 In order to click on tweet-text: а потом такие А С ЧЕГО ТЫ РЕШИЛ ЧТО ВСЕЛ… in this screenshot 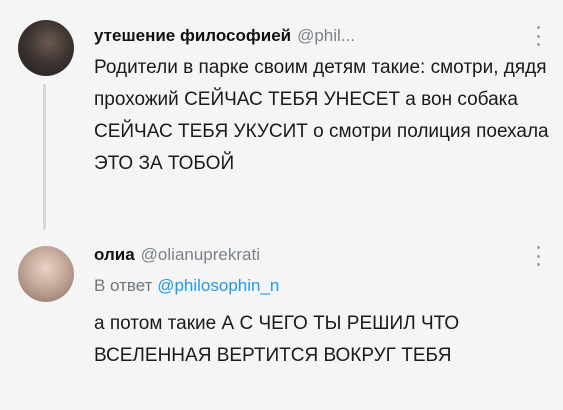, I will do `click(277, 339)`.